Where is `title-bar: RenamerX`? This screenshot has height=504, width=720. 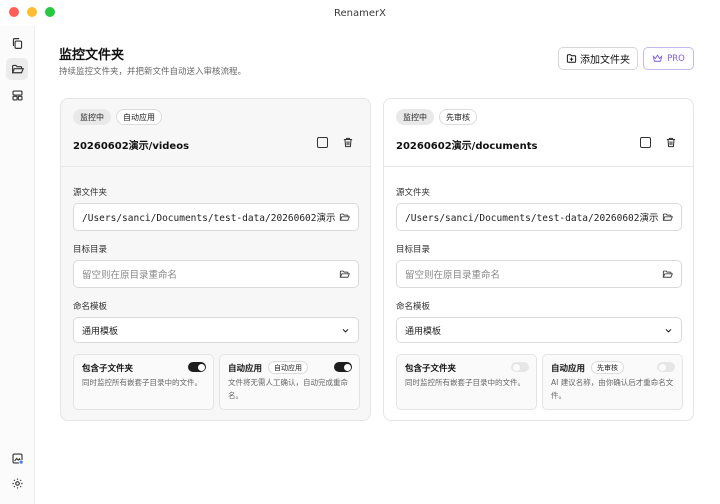 title-bar: RenamerX is located at coordinates (360, 13).